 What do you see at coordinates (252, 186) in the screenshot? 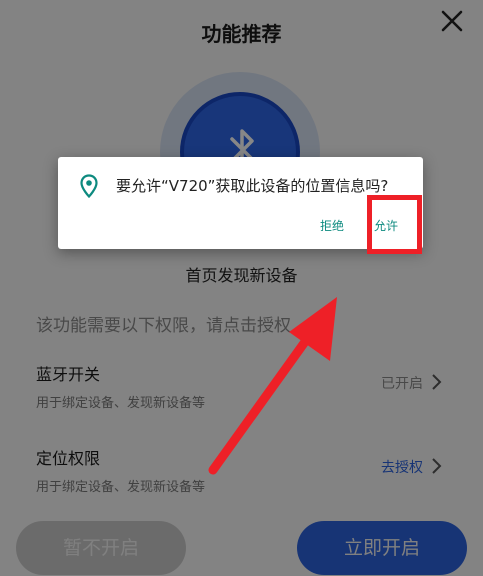
I see `dialog-message: 要允许“V720”获取此设备的位置信息吗?` at bounding box center [252, 186].